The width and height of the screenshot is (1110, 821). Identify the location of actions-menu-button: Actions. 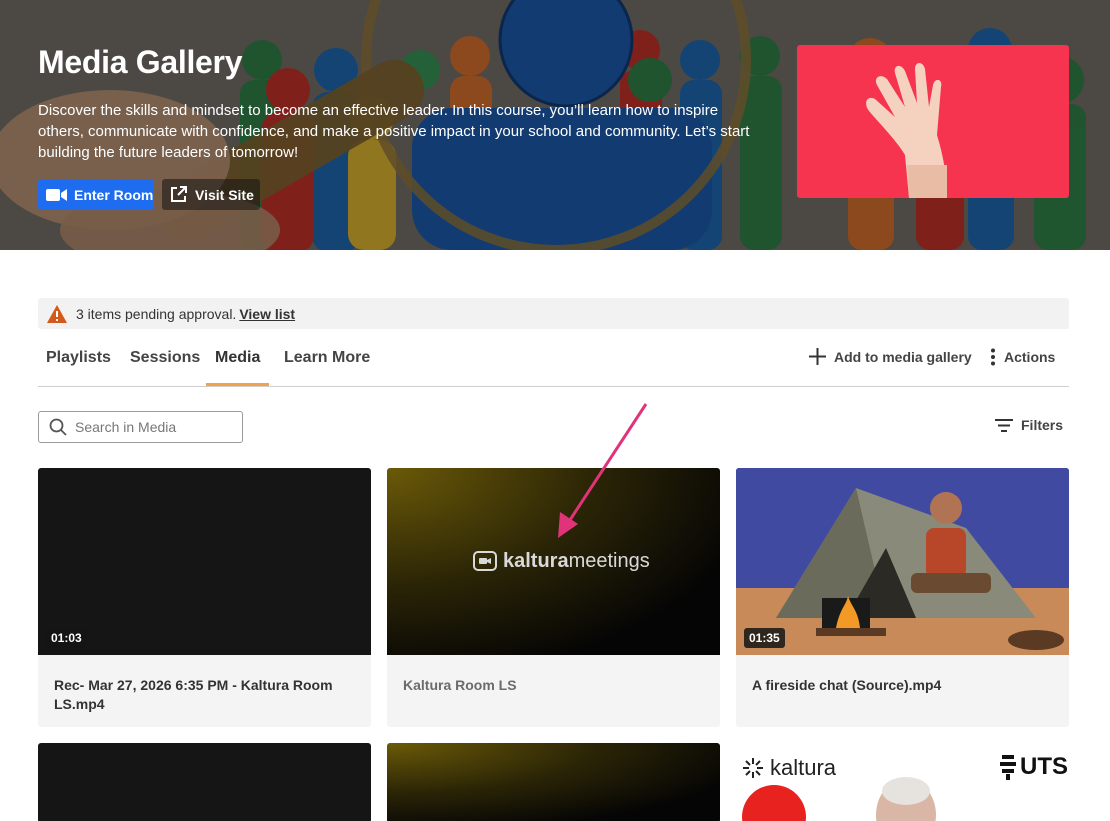
(1022, 357).